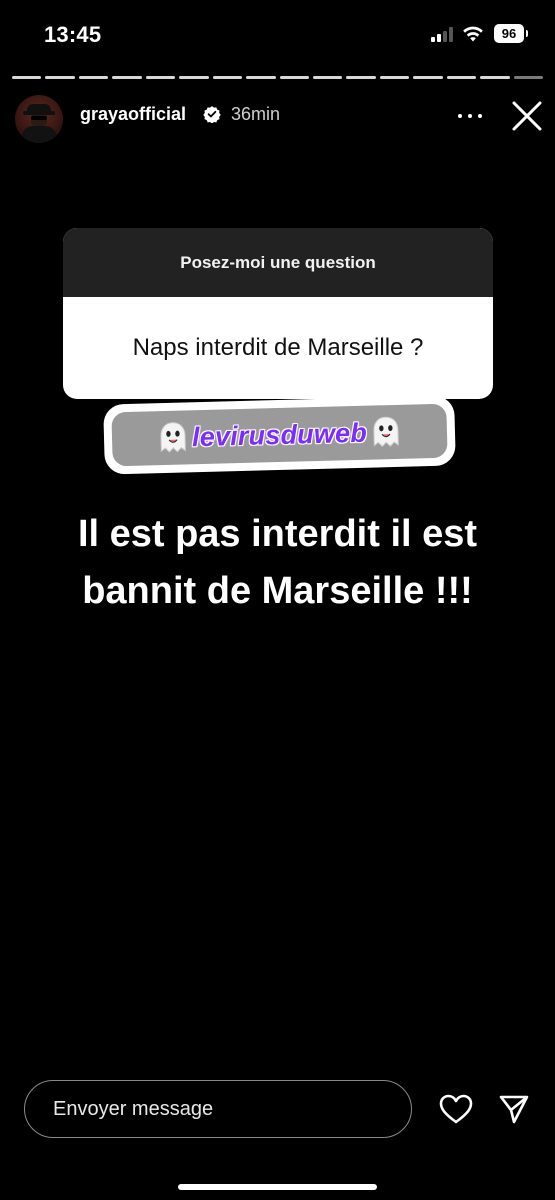  I want to click on verified-badge-icon, so click(212, 114).